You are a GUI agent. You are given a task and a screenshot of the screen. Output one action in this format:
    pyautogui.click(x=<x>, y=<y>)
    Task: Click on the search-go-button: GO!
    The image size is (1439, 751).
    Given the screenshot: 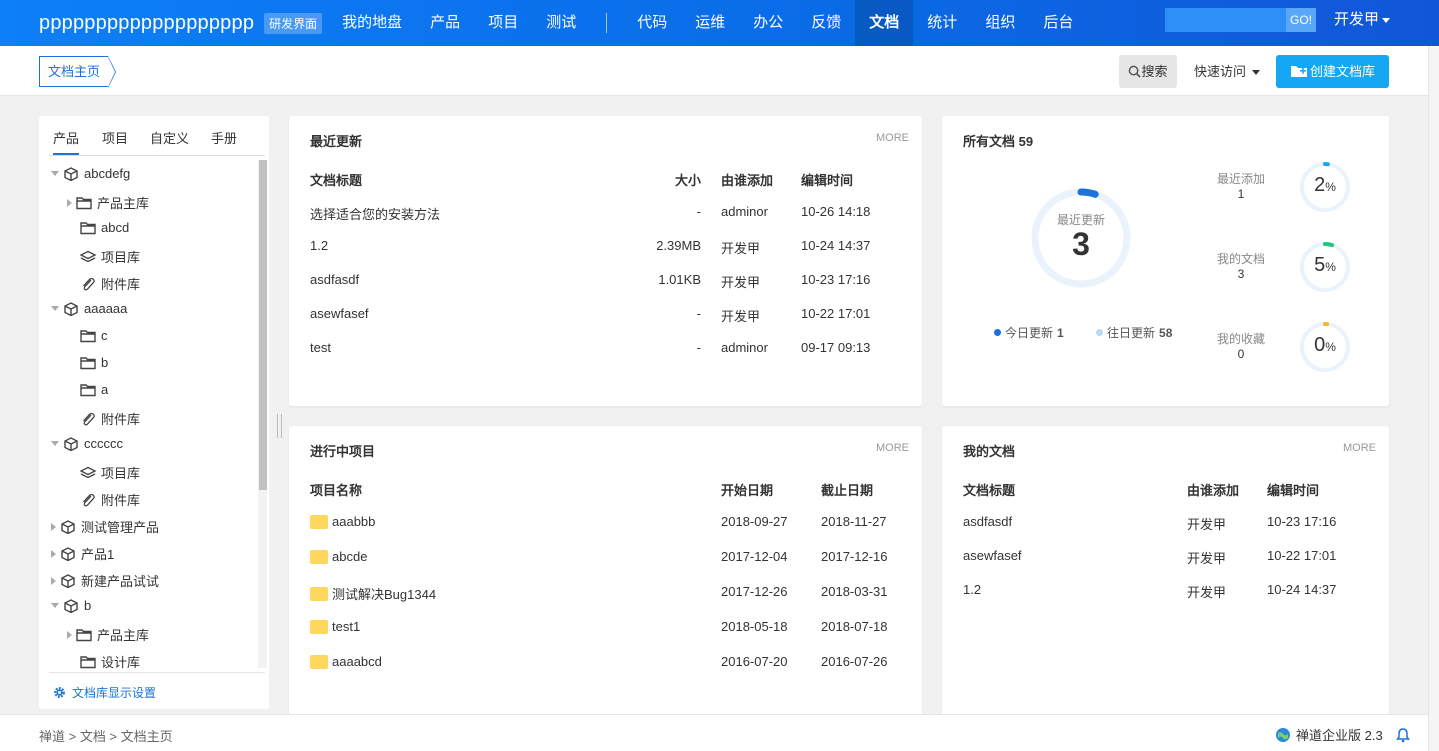 What is the action you would take?
    pyautogui.click(x=1301, y=20)
    